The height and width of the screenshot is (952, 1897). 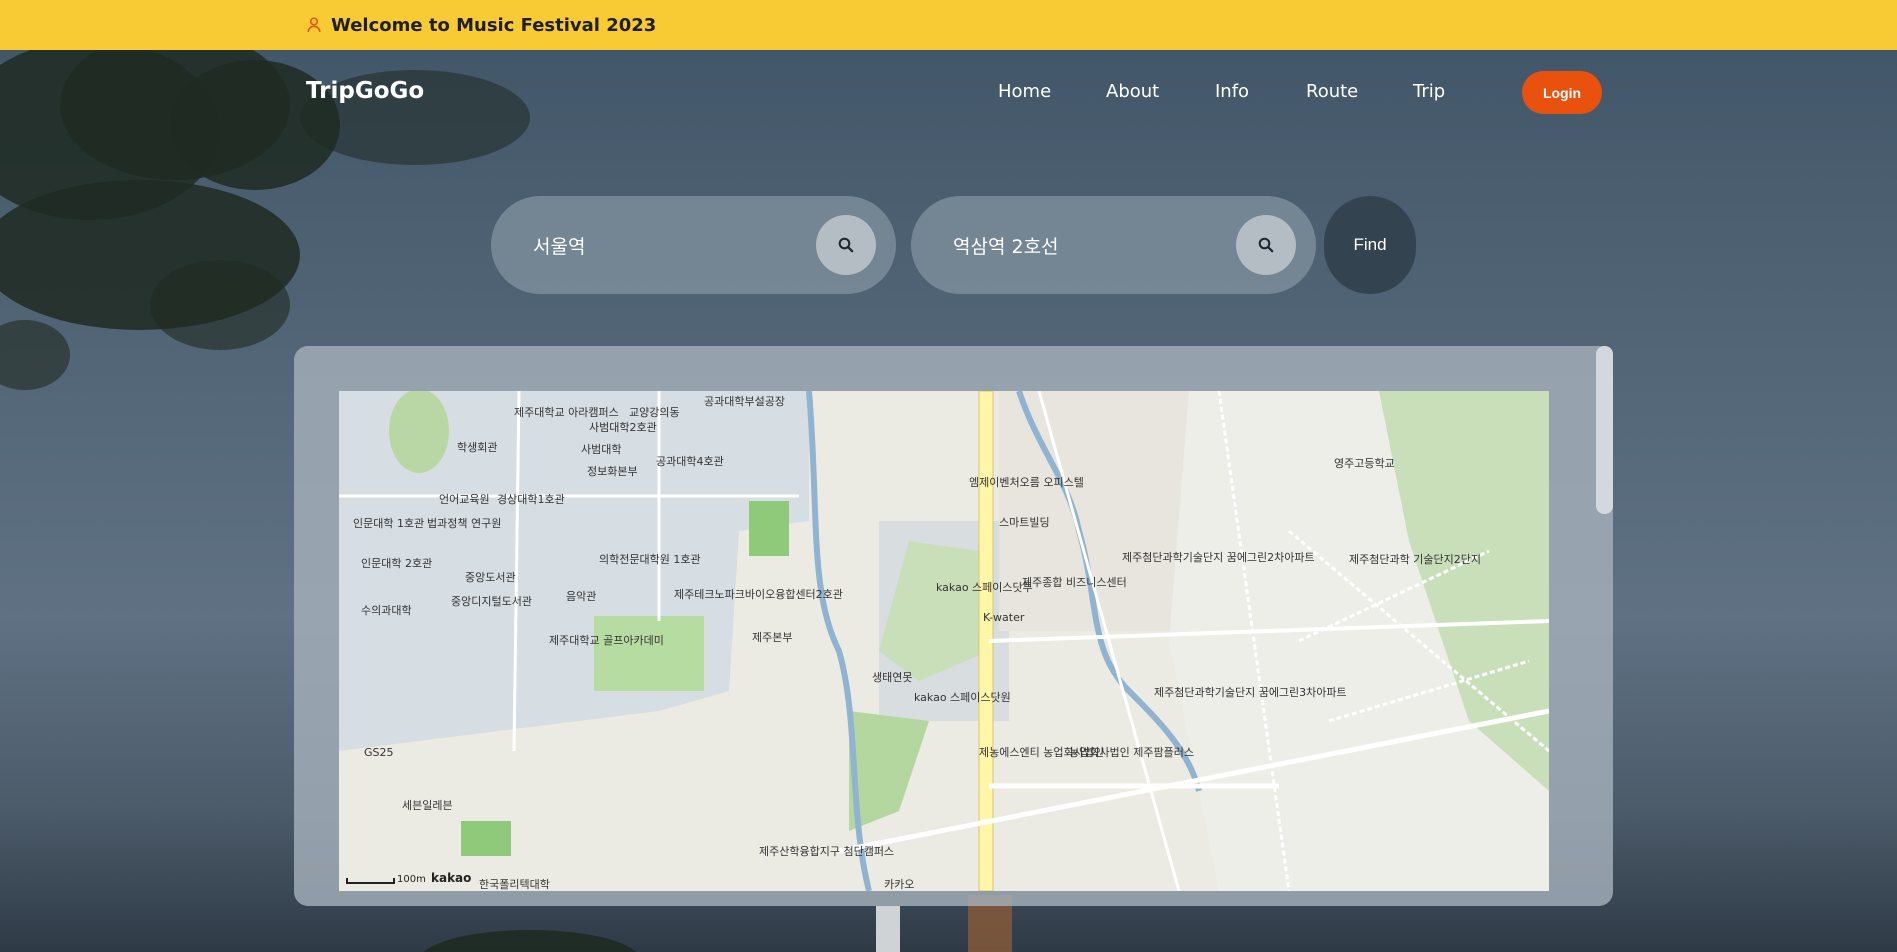 What do you see at coordinates (623, 427) in the screenshot?
I see `map-label: 사범대학2호관` at bounding box center [623, 427].